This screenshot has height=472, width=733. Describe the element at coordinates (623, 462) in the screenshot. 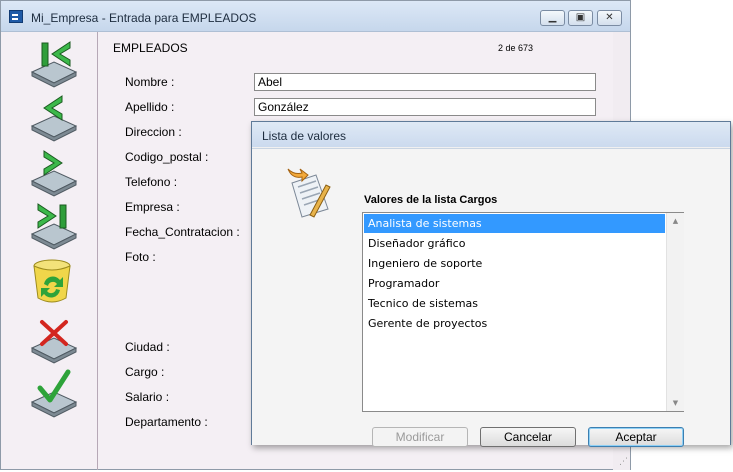

I see `resize-grip-icon: ⋰` at that location.